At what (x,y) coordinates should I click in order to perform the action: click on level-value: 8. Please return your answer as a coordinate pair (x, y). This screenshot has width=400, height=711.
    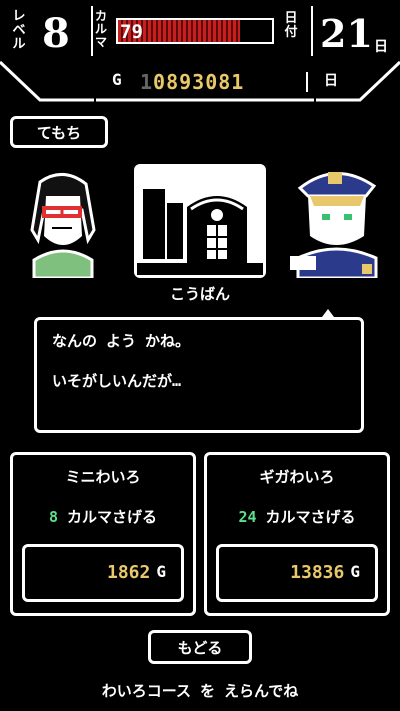
    Looking at the image, I should click on (56, 33).